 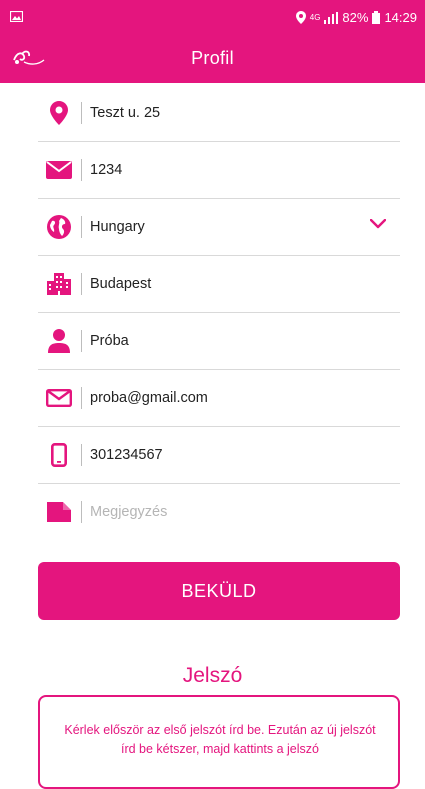 I want to click on country-value: Hungary, so click(x=117, y=227).